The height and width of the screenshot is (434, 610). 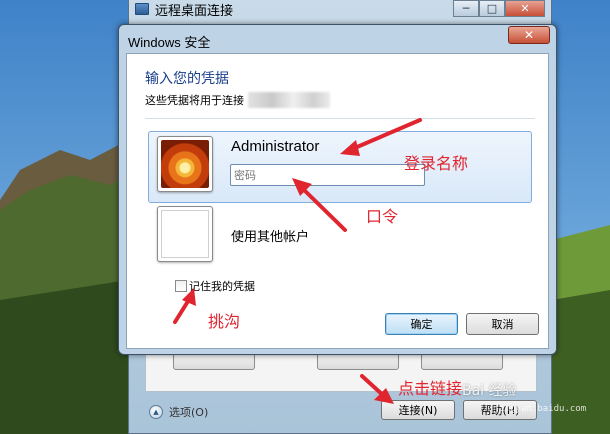 What do you see at coordinates (489, 391) in the screenshot?
I see `watermark-logo: Bai 经验` at bounding box center [489, 391].